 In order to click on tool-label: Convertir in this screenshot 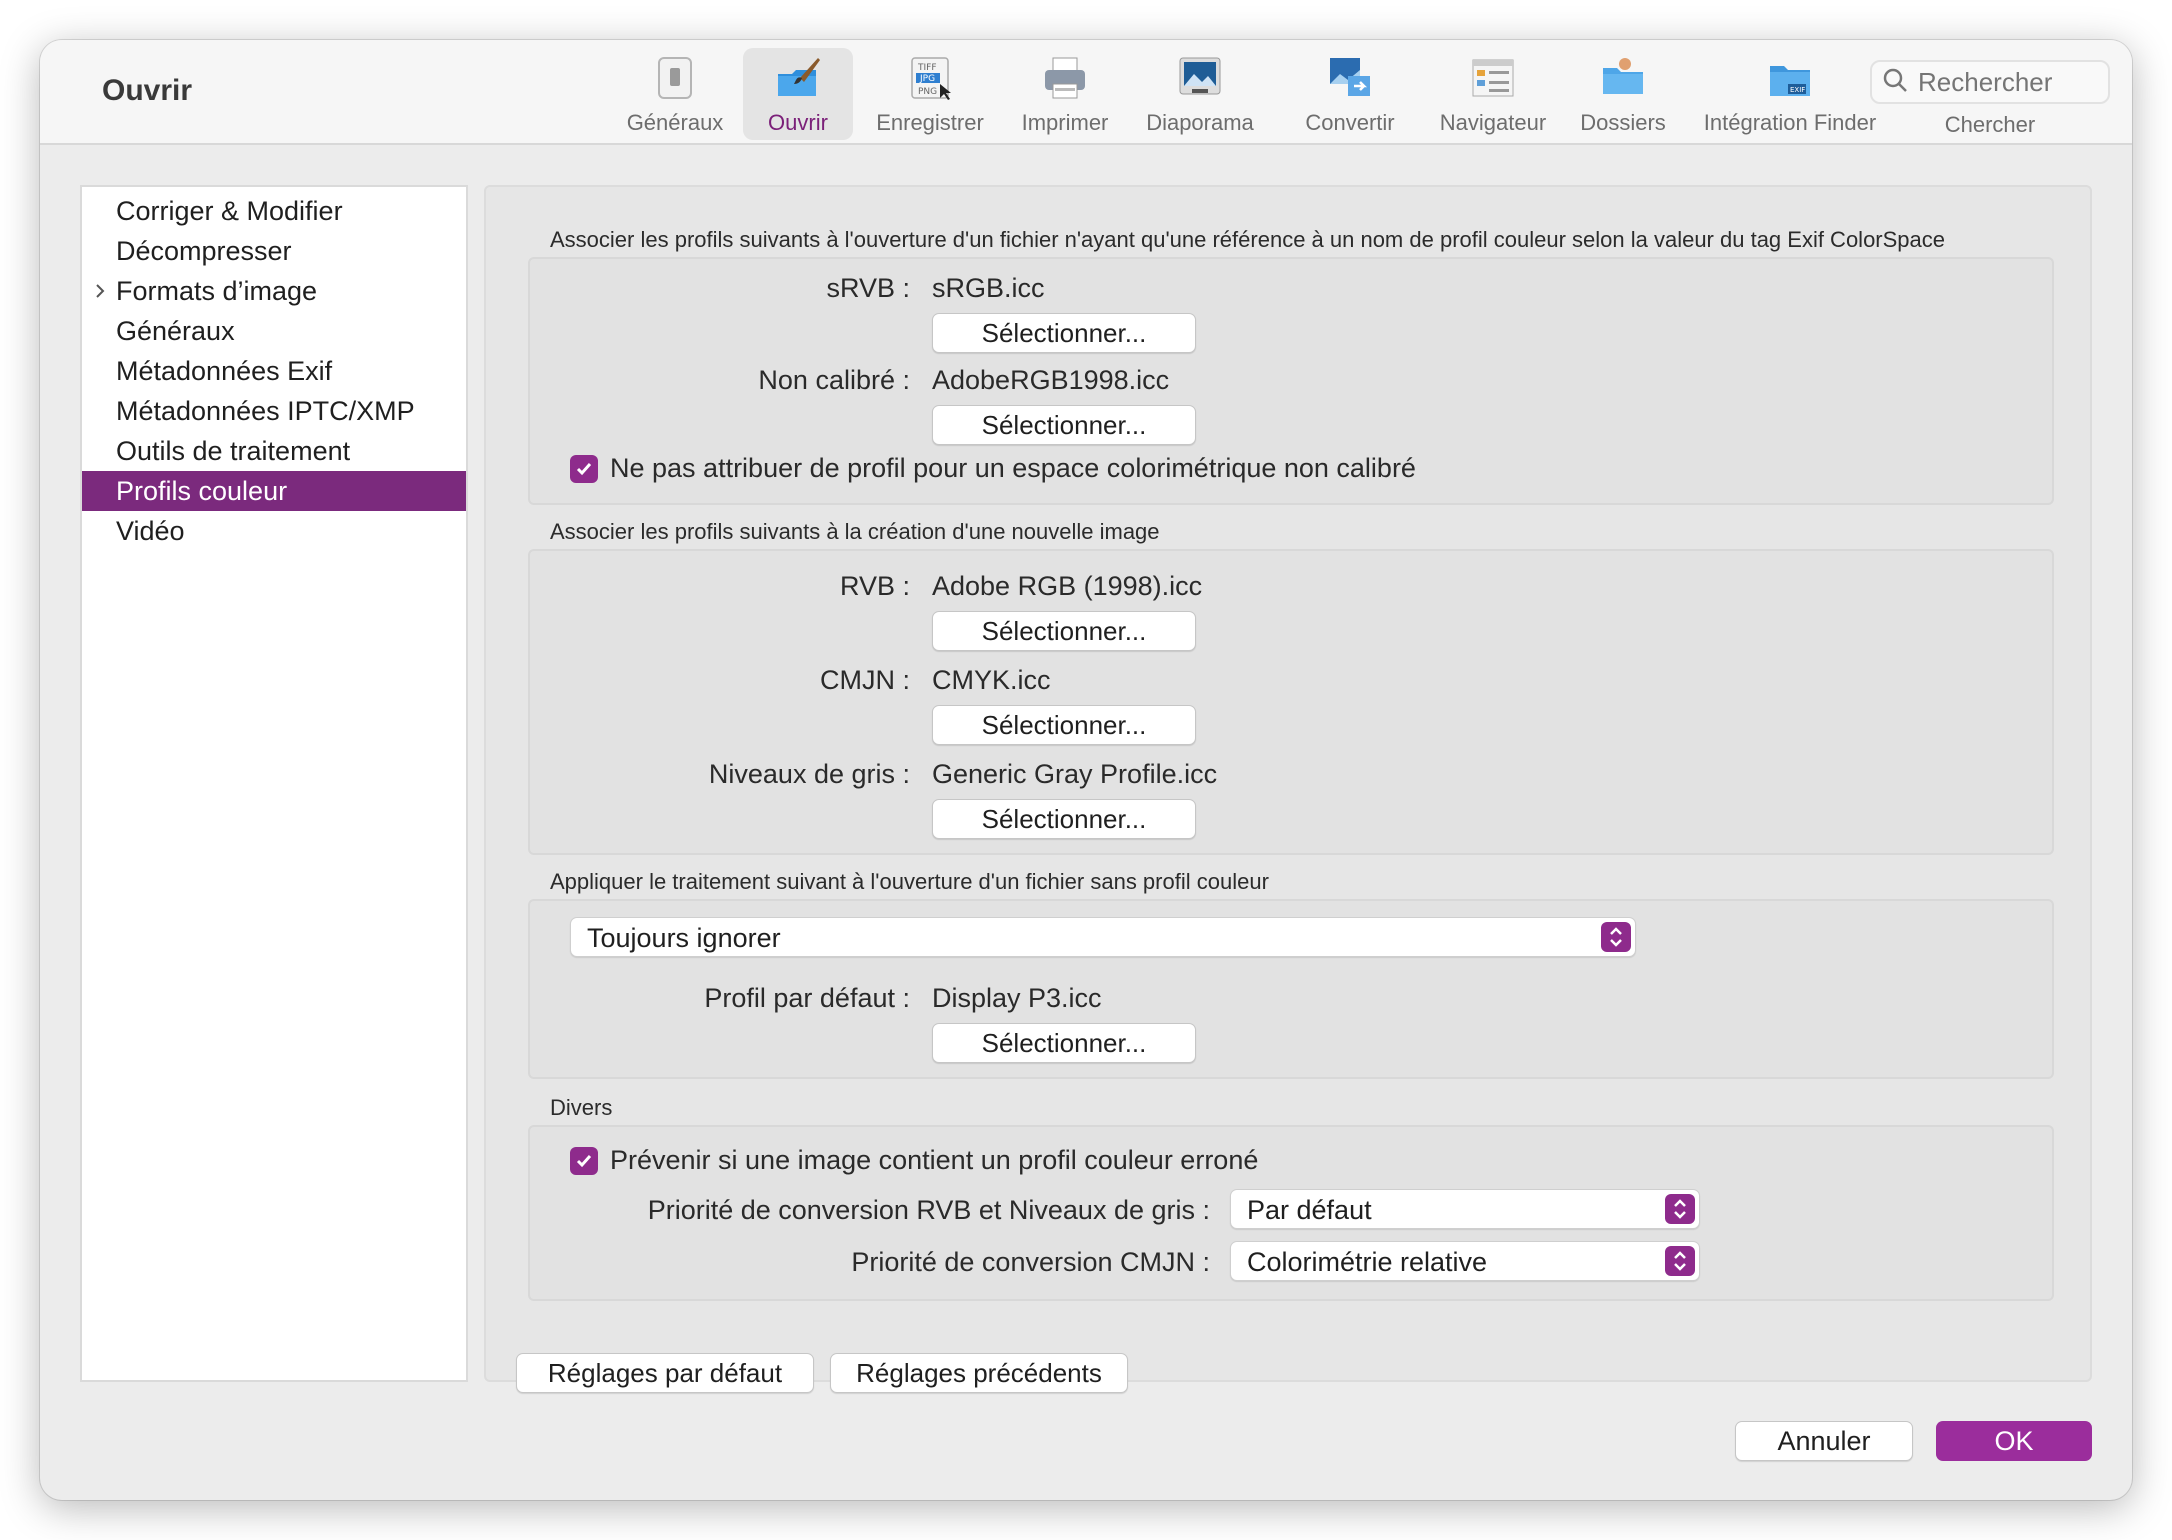, I will do `click(1350, 122)`.